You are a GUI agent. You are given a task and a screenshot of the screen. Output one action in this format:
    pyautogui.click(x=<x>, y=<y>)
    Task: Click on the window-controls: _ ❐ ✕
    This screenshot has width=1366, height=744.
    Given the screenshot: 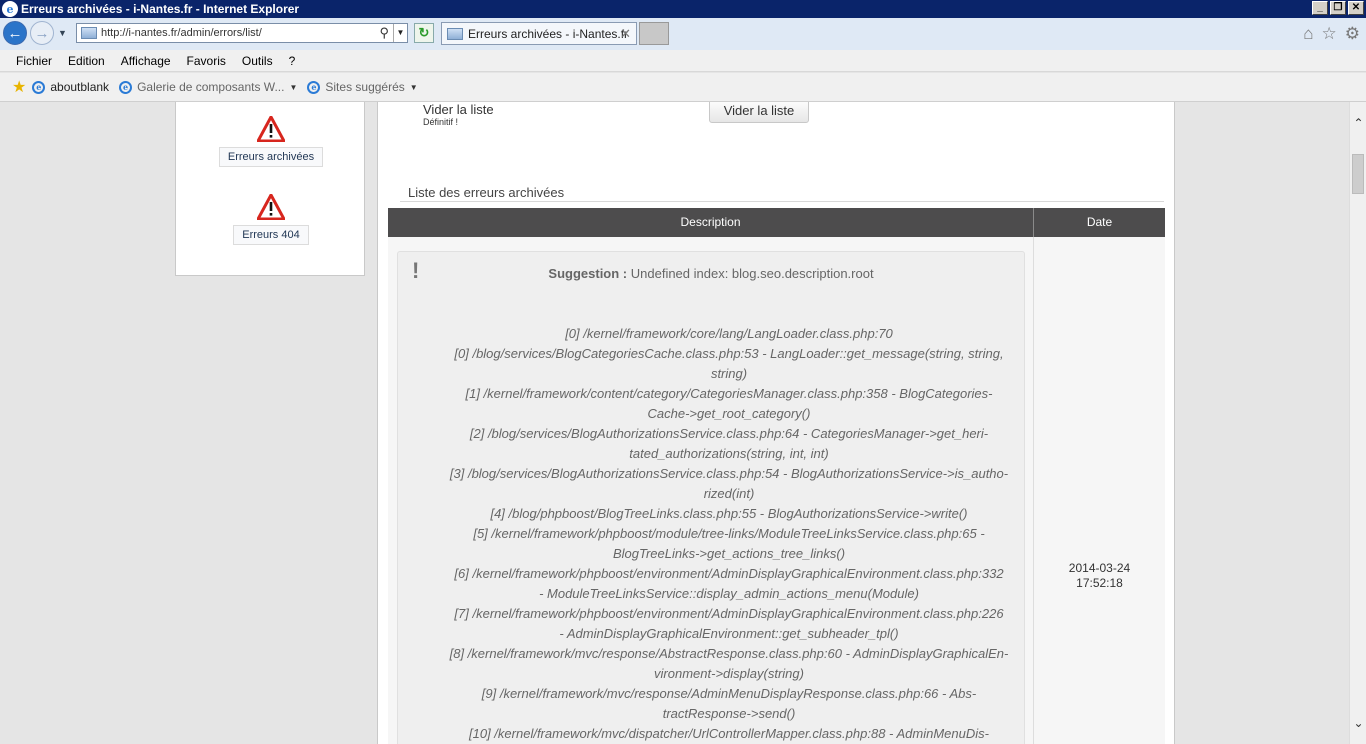 What is the action you would take?
    pyautogui.click(x=1338, y=8)
    